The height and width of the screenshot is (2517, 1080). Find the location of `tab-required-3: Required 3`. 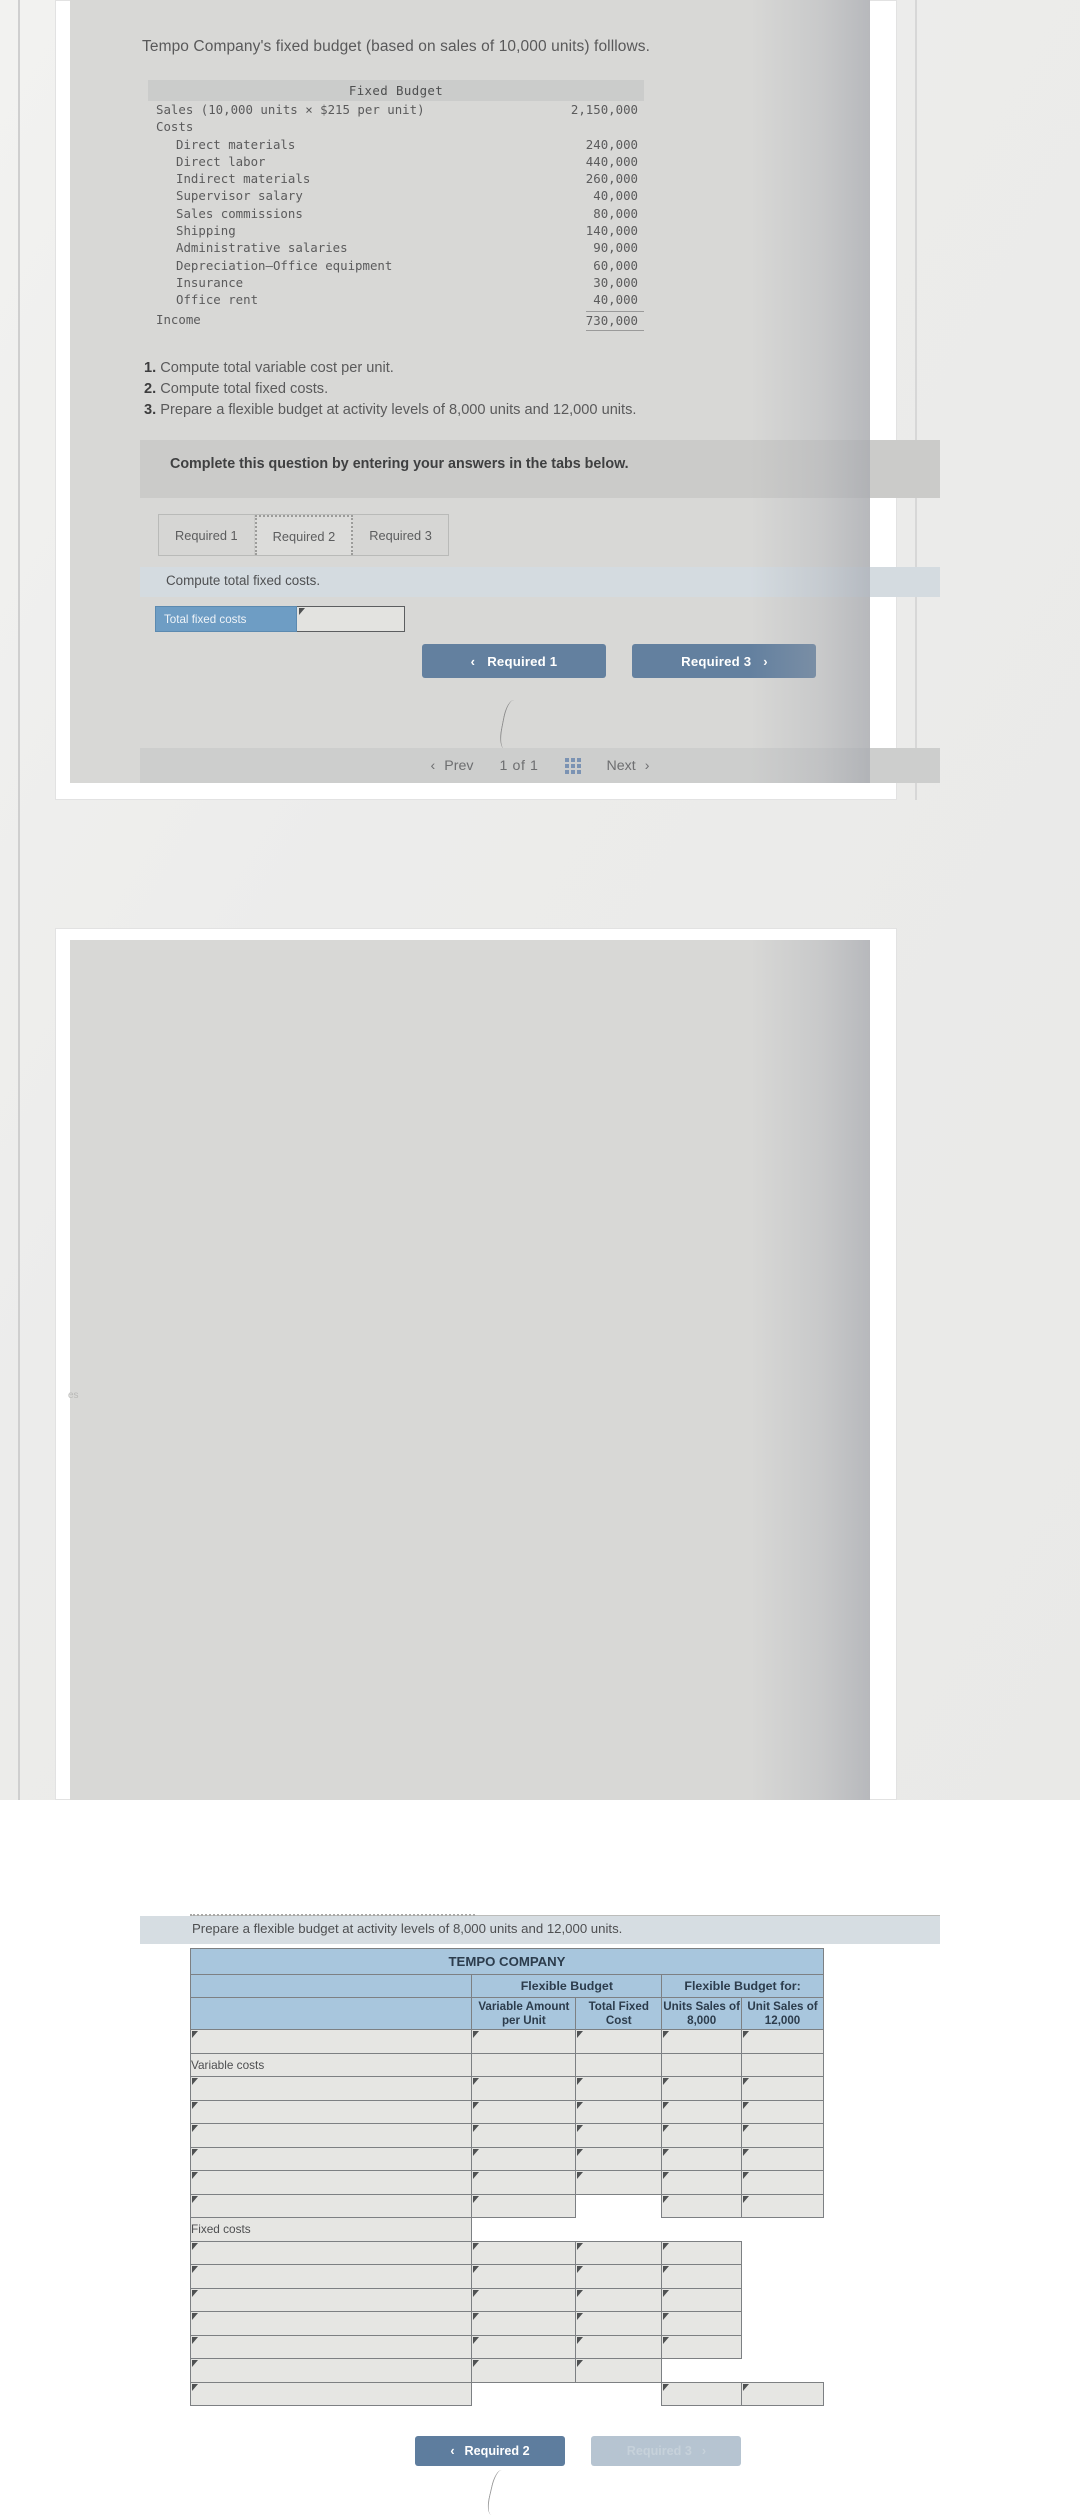

tab-required-3: Required 3 is located at coordinates (400, 535).